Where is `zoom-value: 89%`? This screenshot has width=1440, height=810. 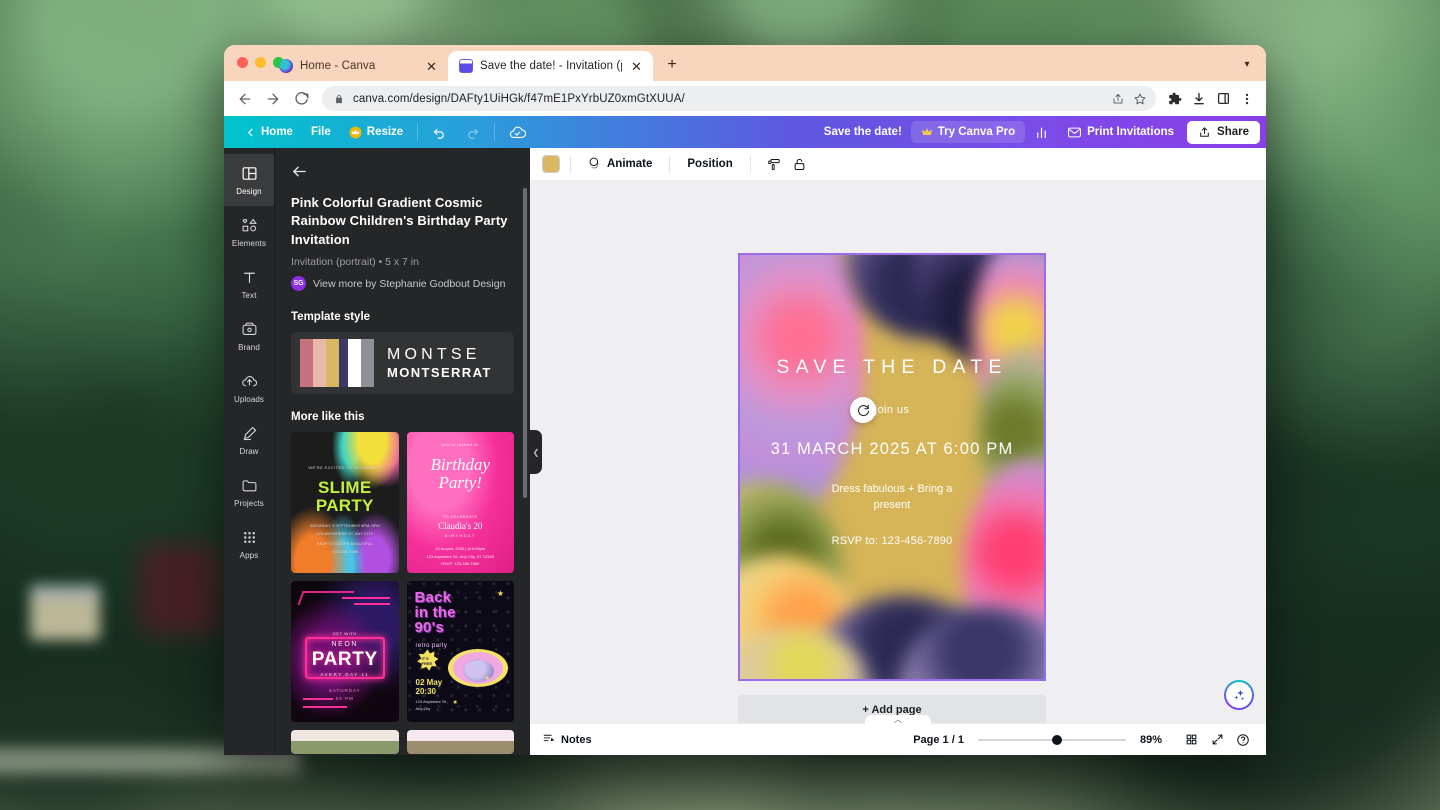
zoom-value: 89% is located at coordinates (1151, 740).